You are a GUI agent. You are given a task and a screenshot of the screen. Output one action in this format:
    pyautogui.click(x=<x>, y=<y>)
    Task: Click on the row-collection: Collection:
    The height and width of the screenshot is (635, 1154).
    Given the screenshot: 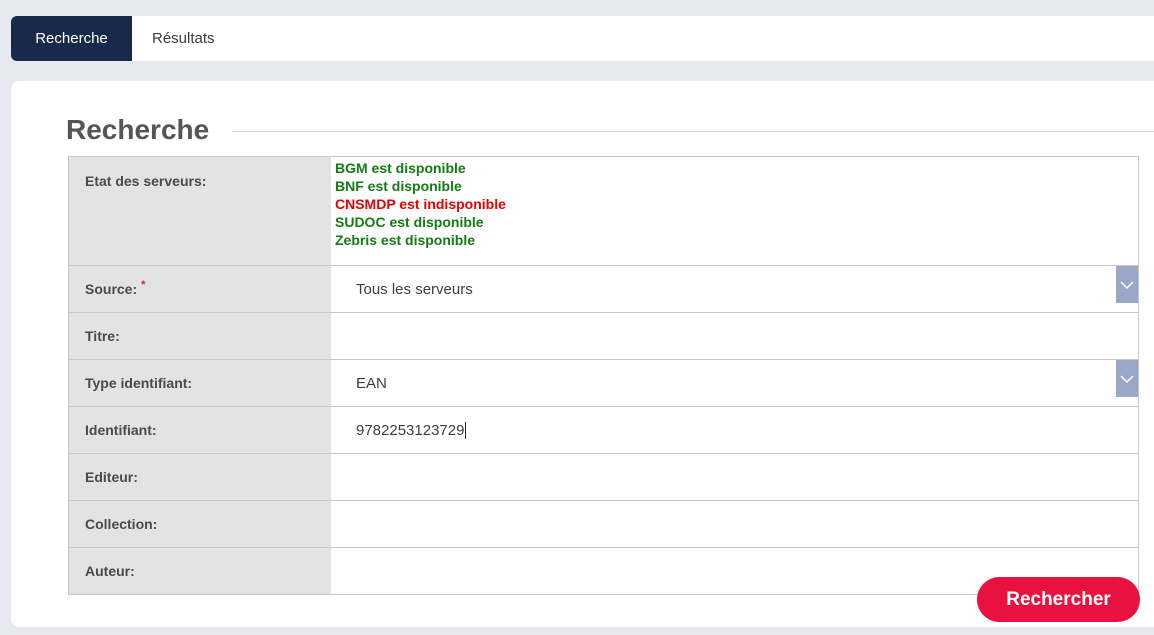 What is the action you would take?
    pyautogui.click(x=603, y=524)
    